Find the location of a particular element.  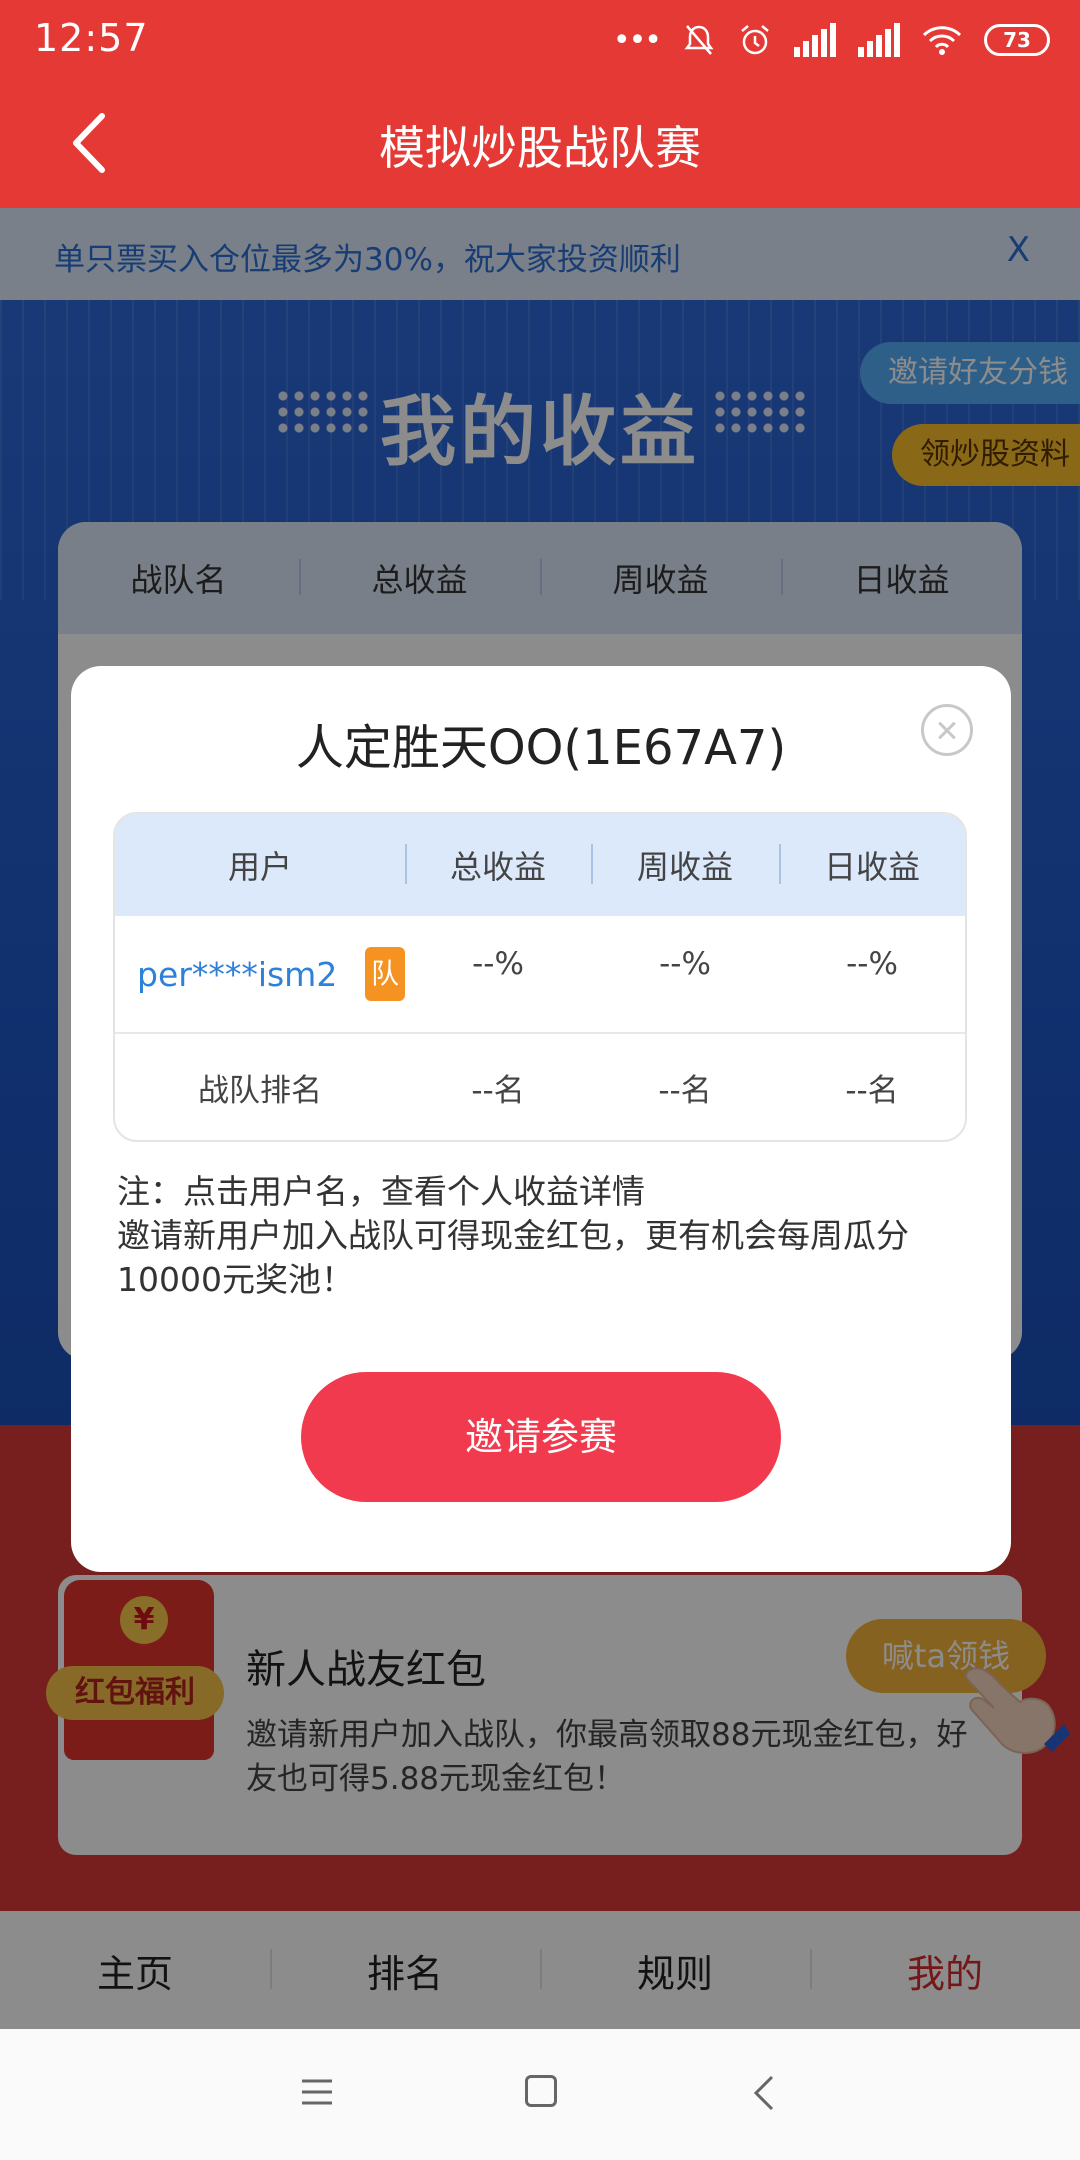

team-badge: 队 is located at coordinates (385, 974).